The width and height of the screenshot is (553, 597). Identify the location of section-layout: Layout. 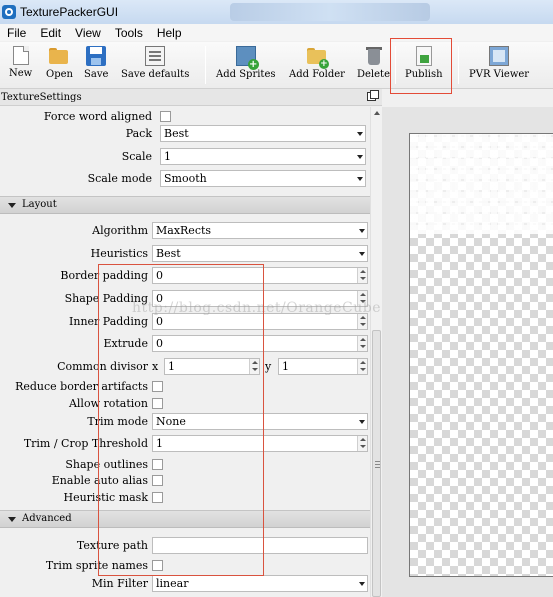
(185, 205).